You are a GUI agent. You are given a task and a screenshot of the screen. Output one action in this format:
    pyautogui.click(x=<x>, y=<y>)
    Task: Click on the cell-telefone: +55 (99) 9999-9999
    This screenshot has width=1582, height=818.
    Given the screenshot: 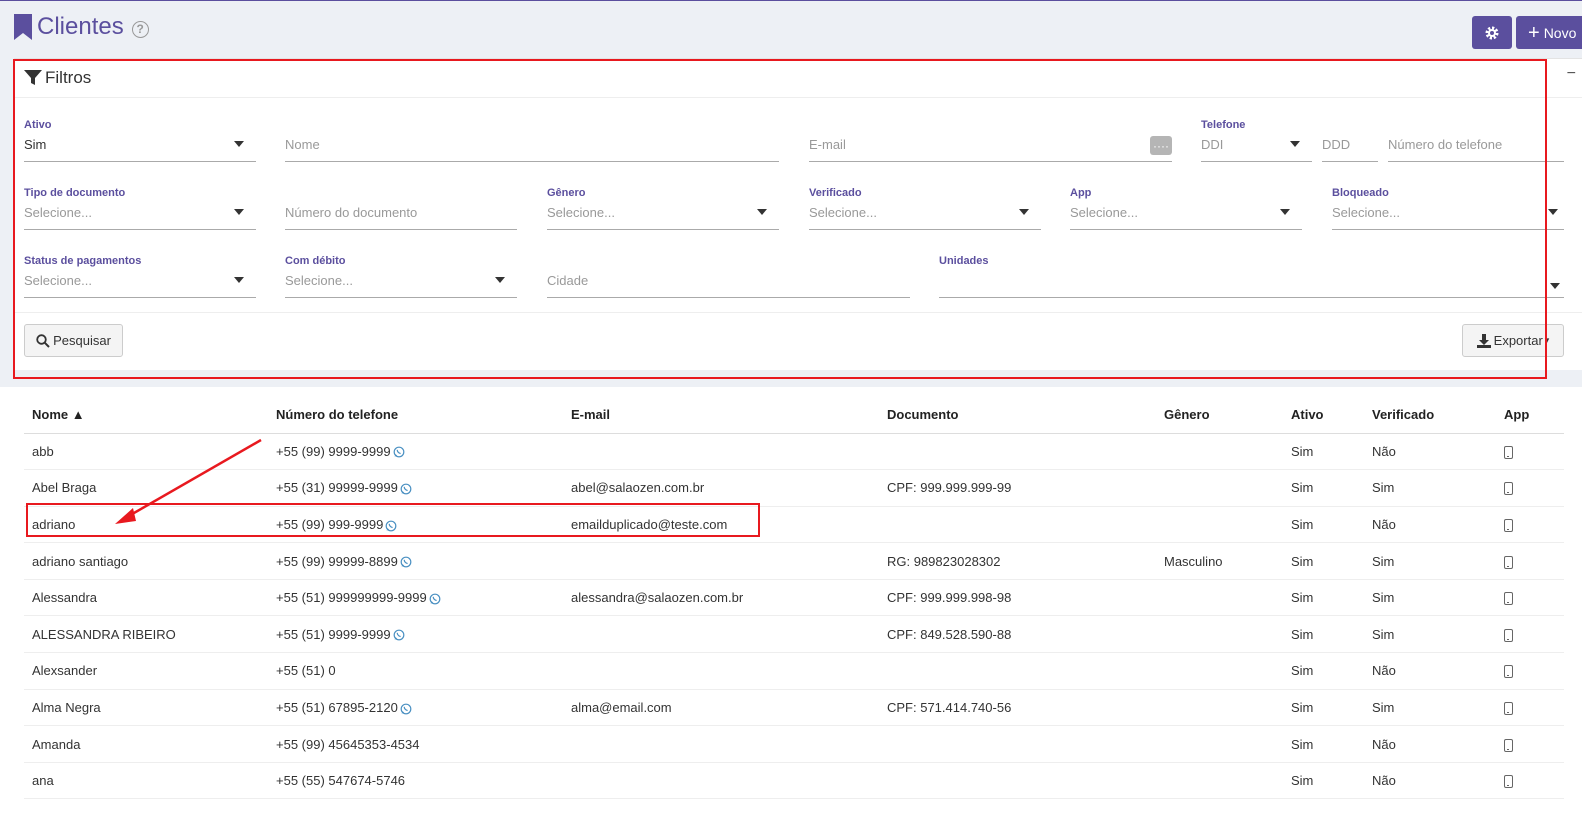 What is the action you would take?
    pyautogui.click(x=415, y=452)
    